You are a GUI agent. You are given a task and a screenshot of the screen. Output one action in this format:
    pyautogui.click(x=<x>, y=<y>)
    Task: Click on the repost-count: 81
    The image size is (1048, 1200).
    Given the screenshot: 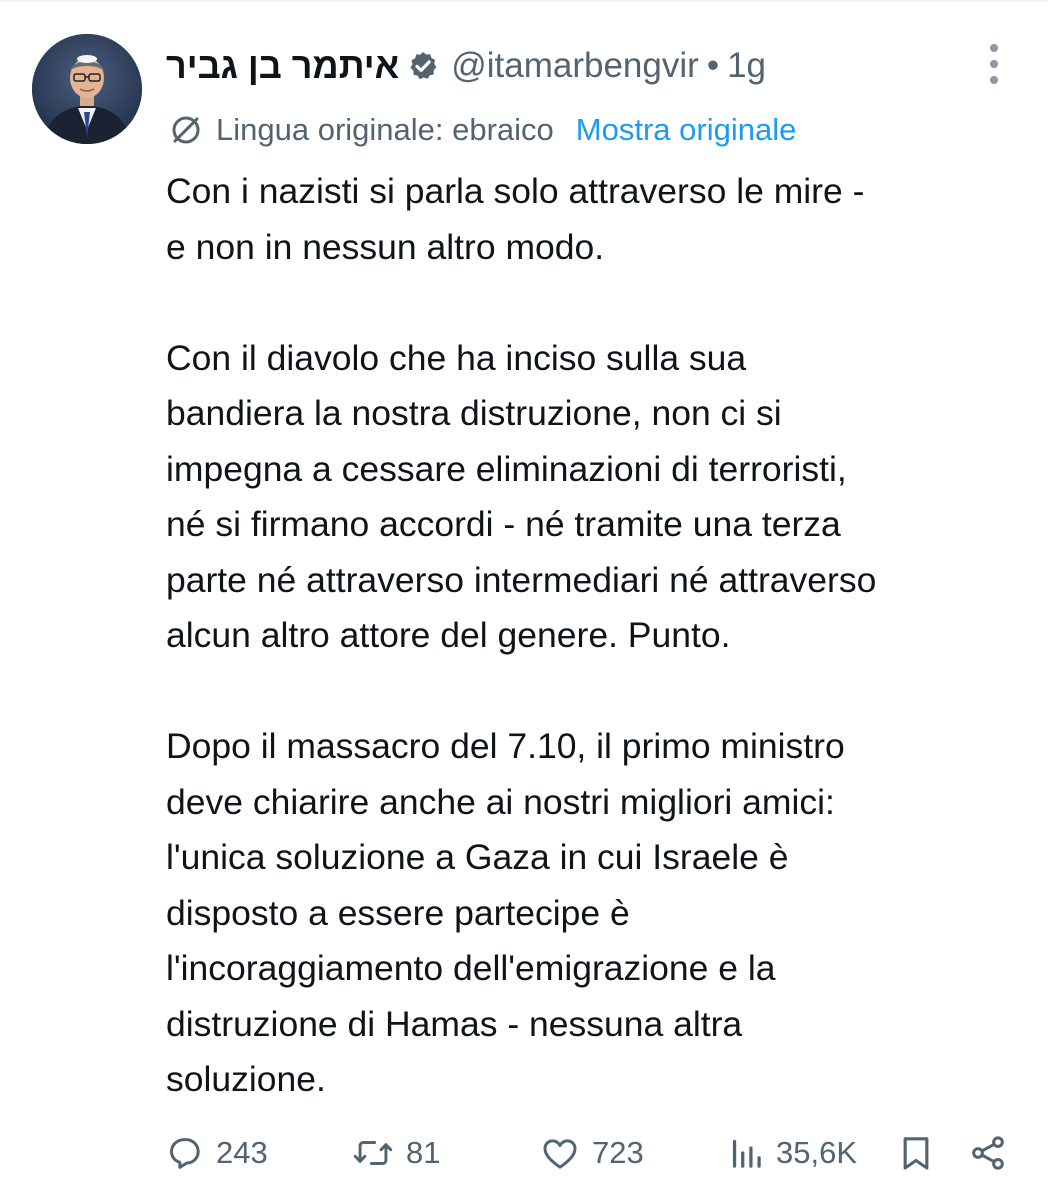 What is the action you would take?
    pyautogui.click(x=423, y=1152)
    